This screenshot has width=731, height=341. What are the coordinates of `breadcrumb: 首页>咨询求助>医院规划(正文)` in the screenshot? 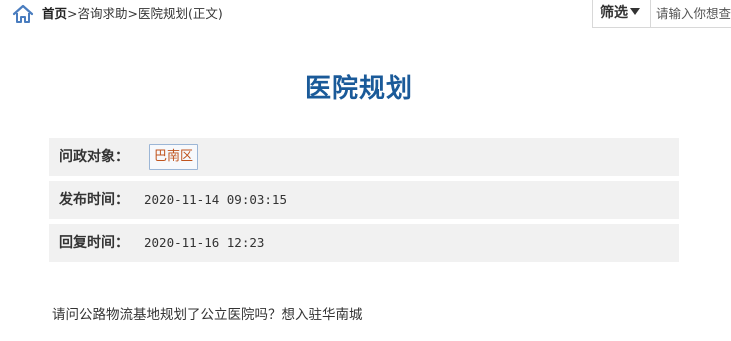 It's located at (132, 14).